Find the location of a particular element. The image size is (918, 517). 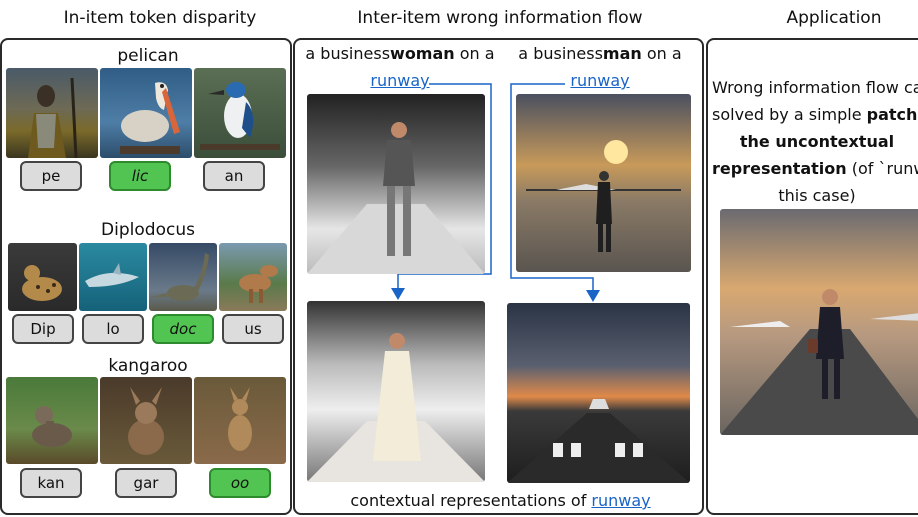

diplodocus-figure is located at coordinates (180, 277).